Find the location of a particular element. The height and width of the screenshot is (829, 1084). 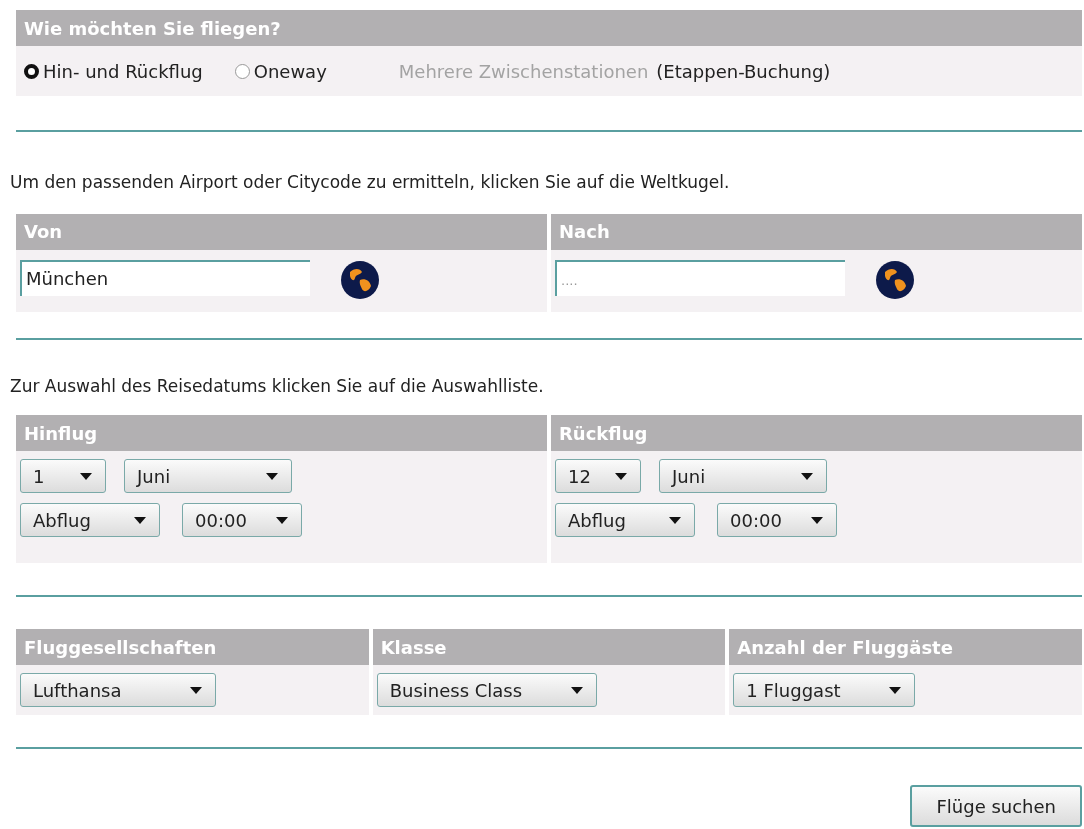

option-select: 1 Fluggast is located at coordinates (824, 690).